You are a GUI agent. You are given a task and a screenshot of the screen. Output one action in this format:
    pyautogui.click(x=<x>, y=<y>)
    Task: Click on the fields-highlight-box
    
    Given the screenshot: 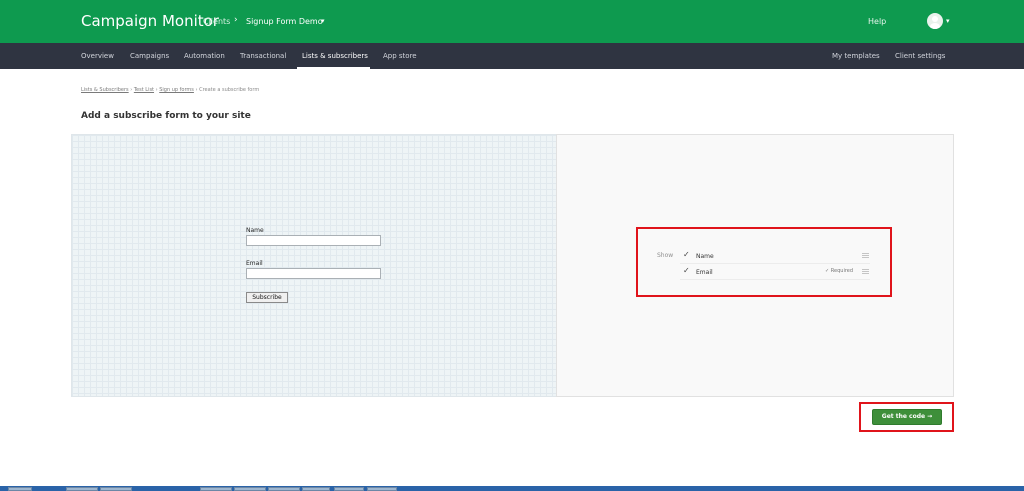 What is the action you would take?
    pyautogui.click(x=764, y=262)
    